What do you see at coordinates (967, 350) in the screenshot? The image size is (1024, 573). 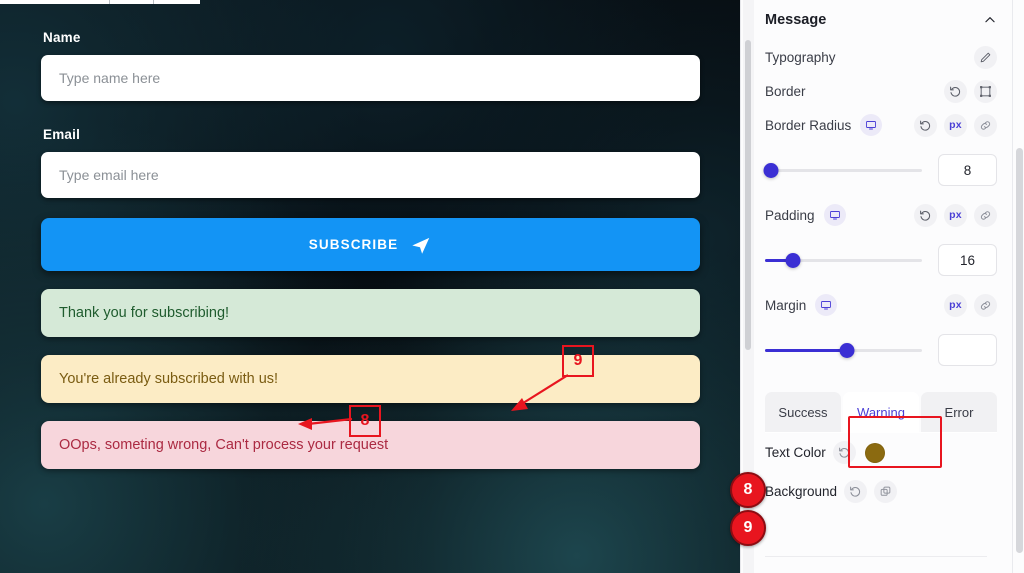 I see `margin-value` at bounding box center [967, 350].